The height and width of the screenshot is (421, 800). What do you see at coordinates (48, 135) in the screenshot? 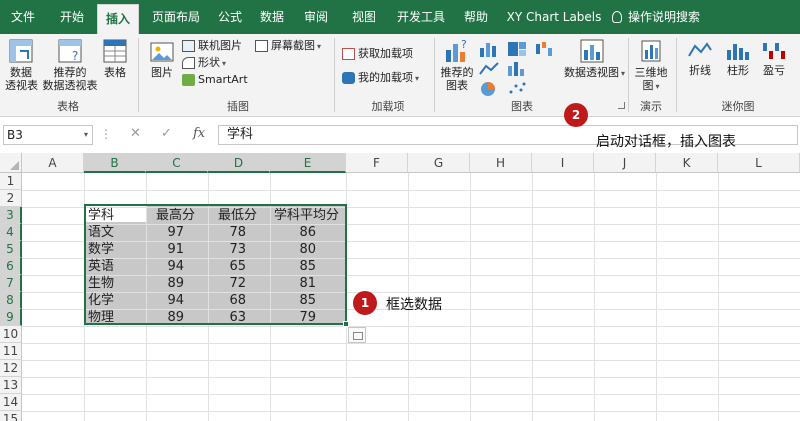
I see `name-box: B3 ▾` at bounding box center [48, 135].